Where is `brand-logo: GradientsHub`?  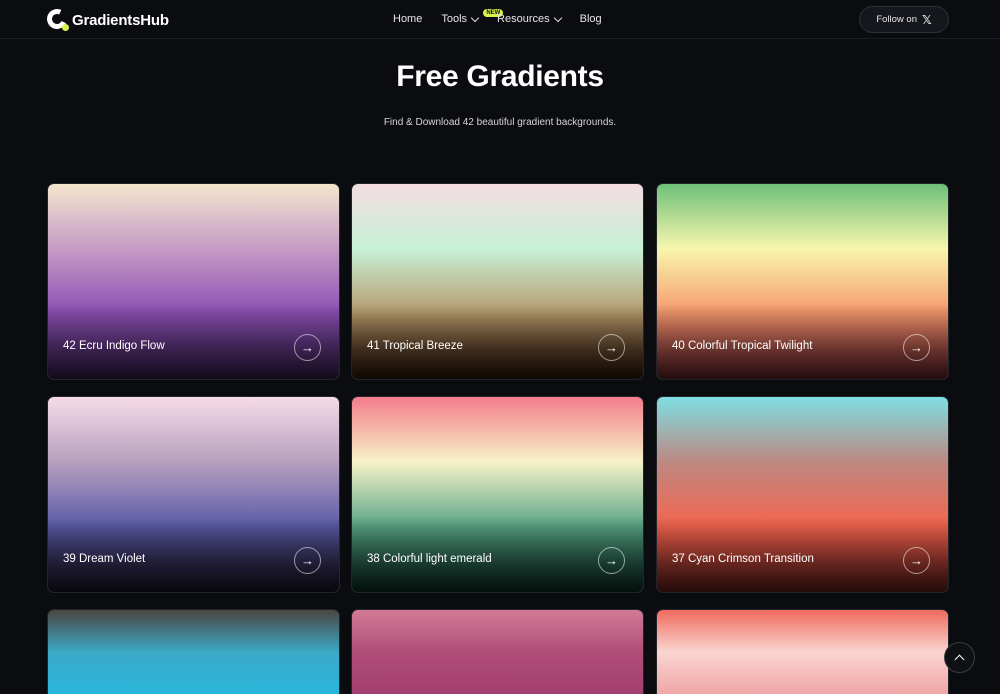 brand-logo: GradientsHub is located at coordinates (106, 19).